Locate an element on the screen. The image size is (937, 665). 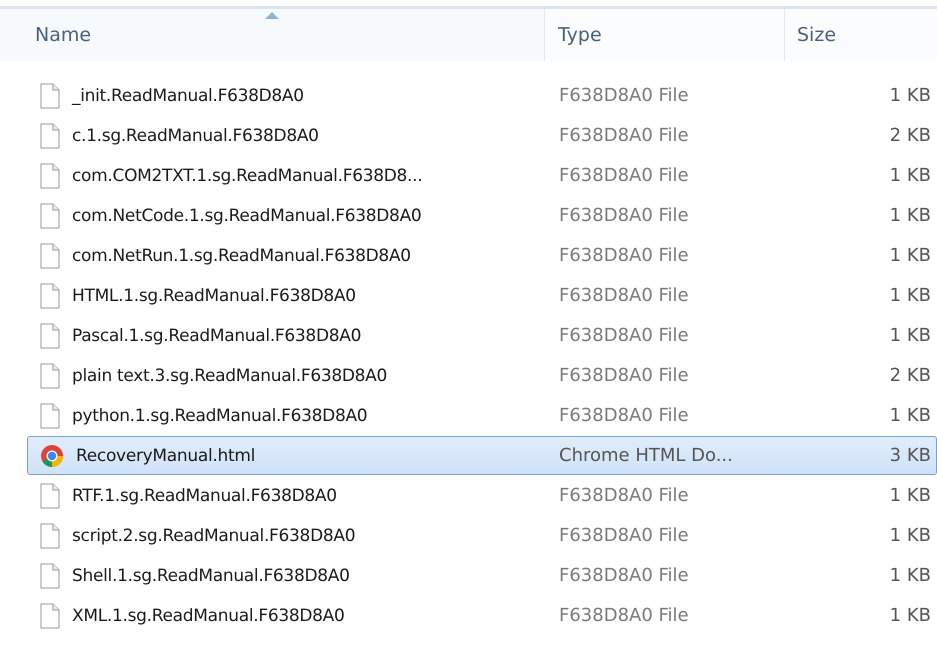
file-row: python.1.sg.ReadManual.F638D8A0 F638D8A0 File 1 KB is located at coordinates (482, 415).